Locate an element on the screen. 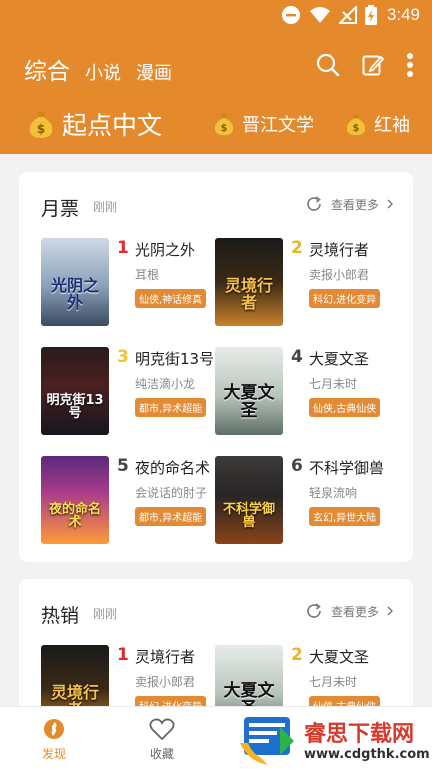 The width and height of the screenshot is (432, 769). book-item: 光阴之外 1 光阴之外 耳根 仙侠,神话修真 is located at coordinates (128, 283).